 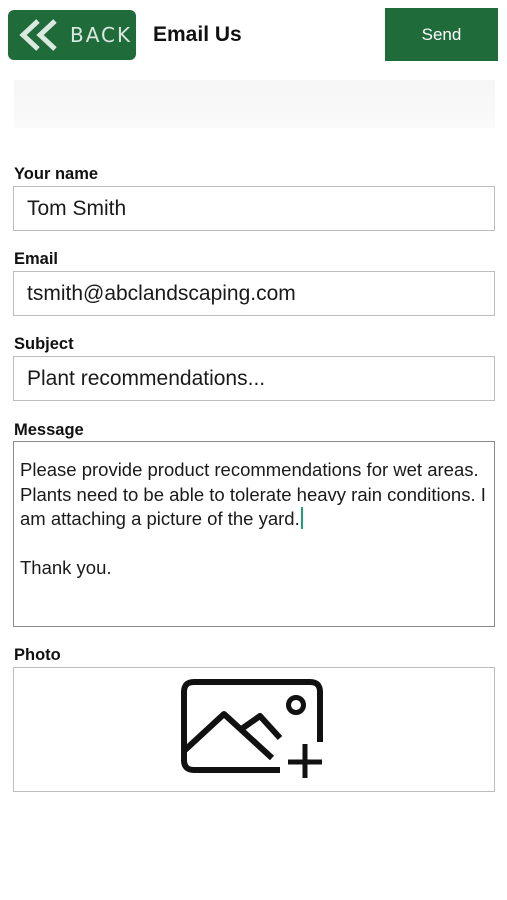 What do you see at coordinates (49, 430) in the screenshot?
I see `message-label: Message` at bounding box center [49, 430].